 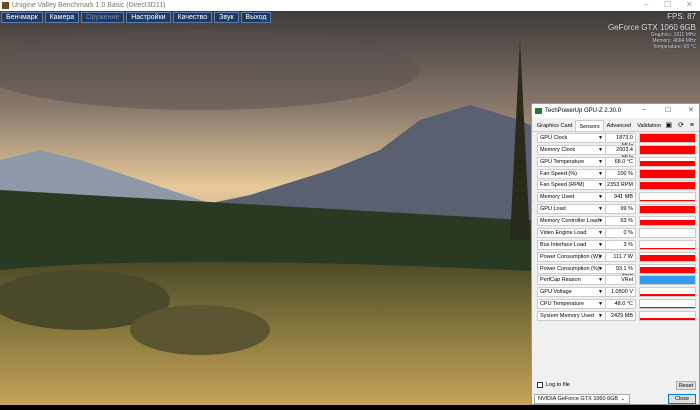 I want to click on sensor-value: VRel, so click(x=620, y=280).